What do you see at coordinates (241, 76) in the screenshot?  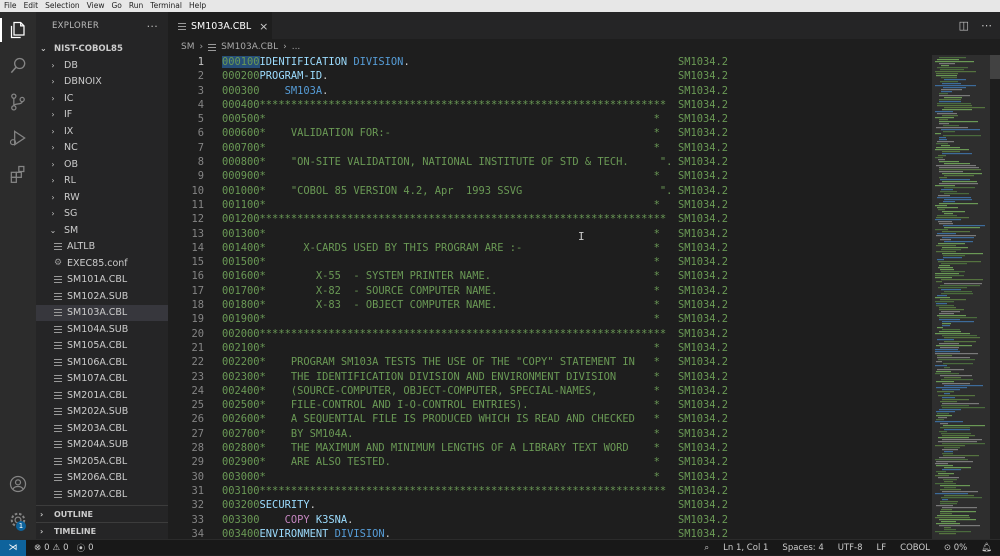 I see `sequence-number: 000200` at bounding box center [241, 76].